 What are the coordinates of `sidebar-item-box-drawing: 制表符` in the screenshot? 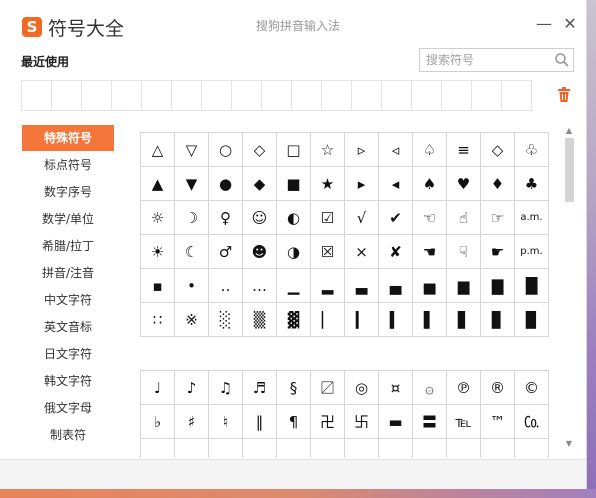 It's located at (68, 435).